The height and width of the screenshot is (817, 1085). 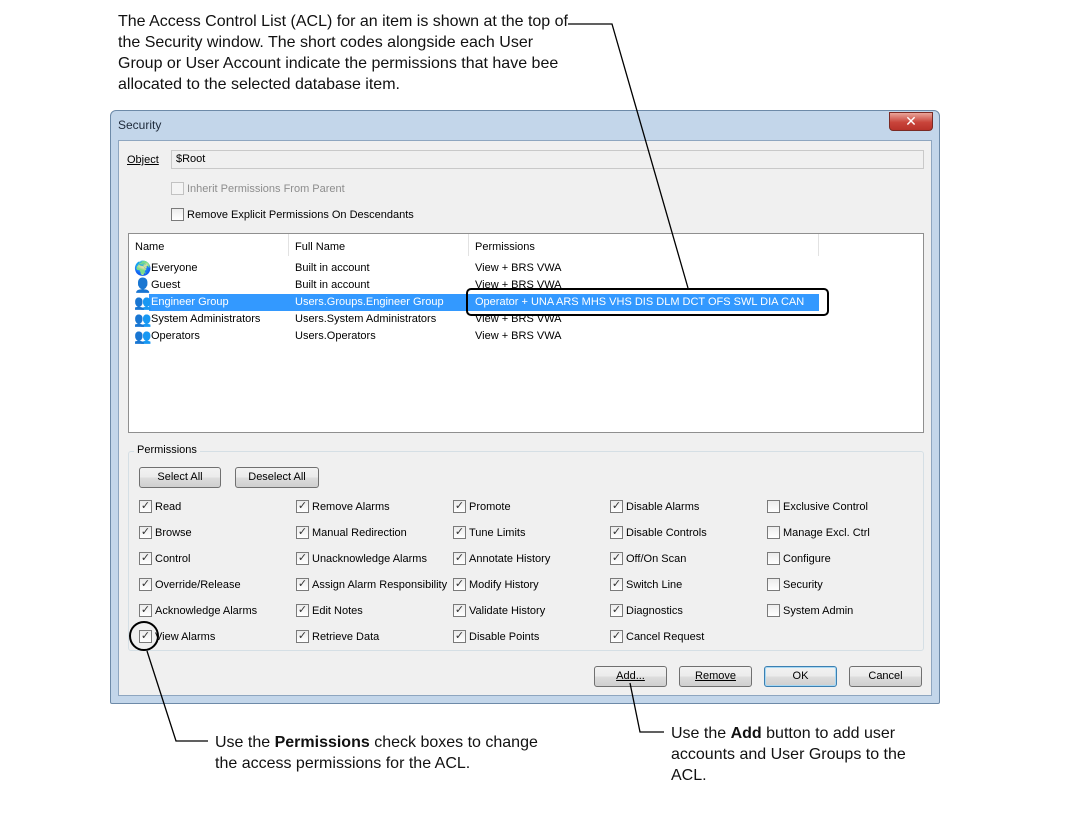 What do you see at coordinates (143, 268) in the screenshot?
I see `globe-user-icon: 🌍` at bounding box center [143, 268].